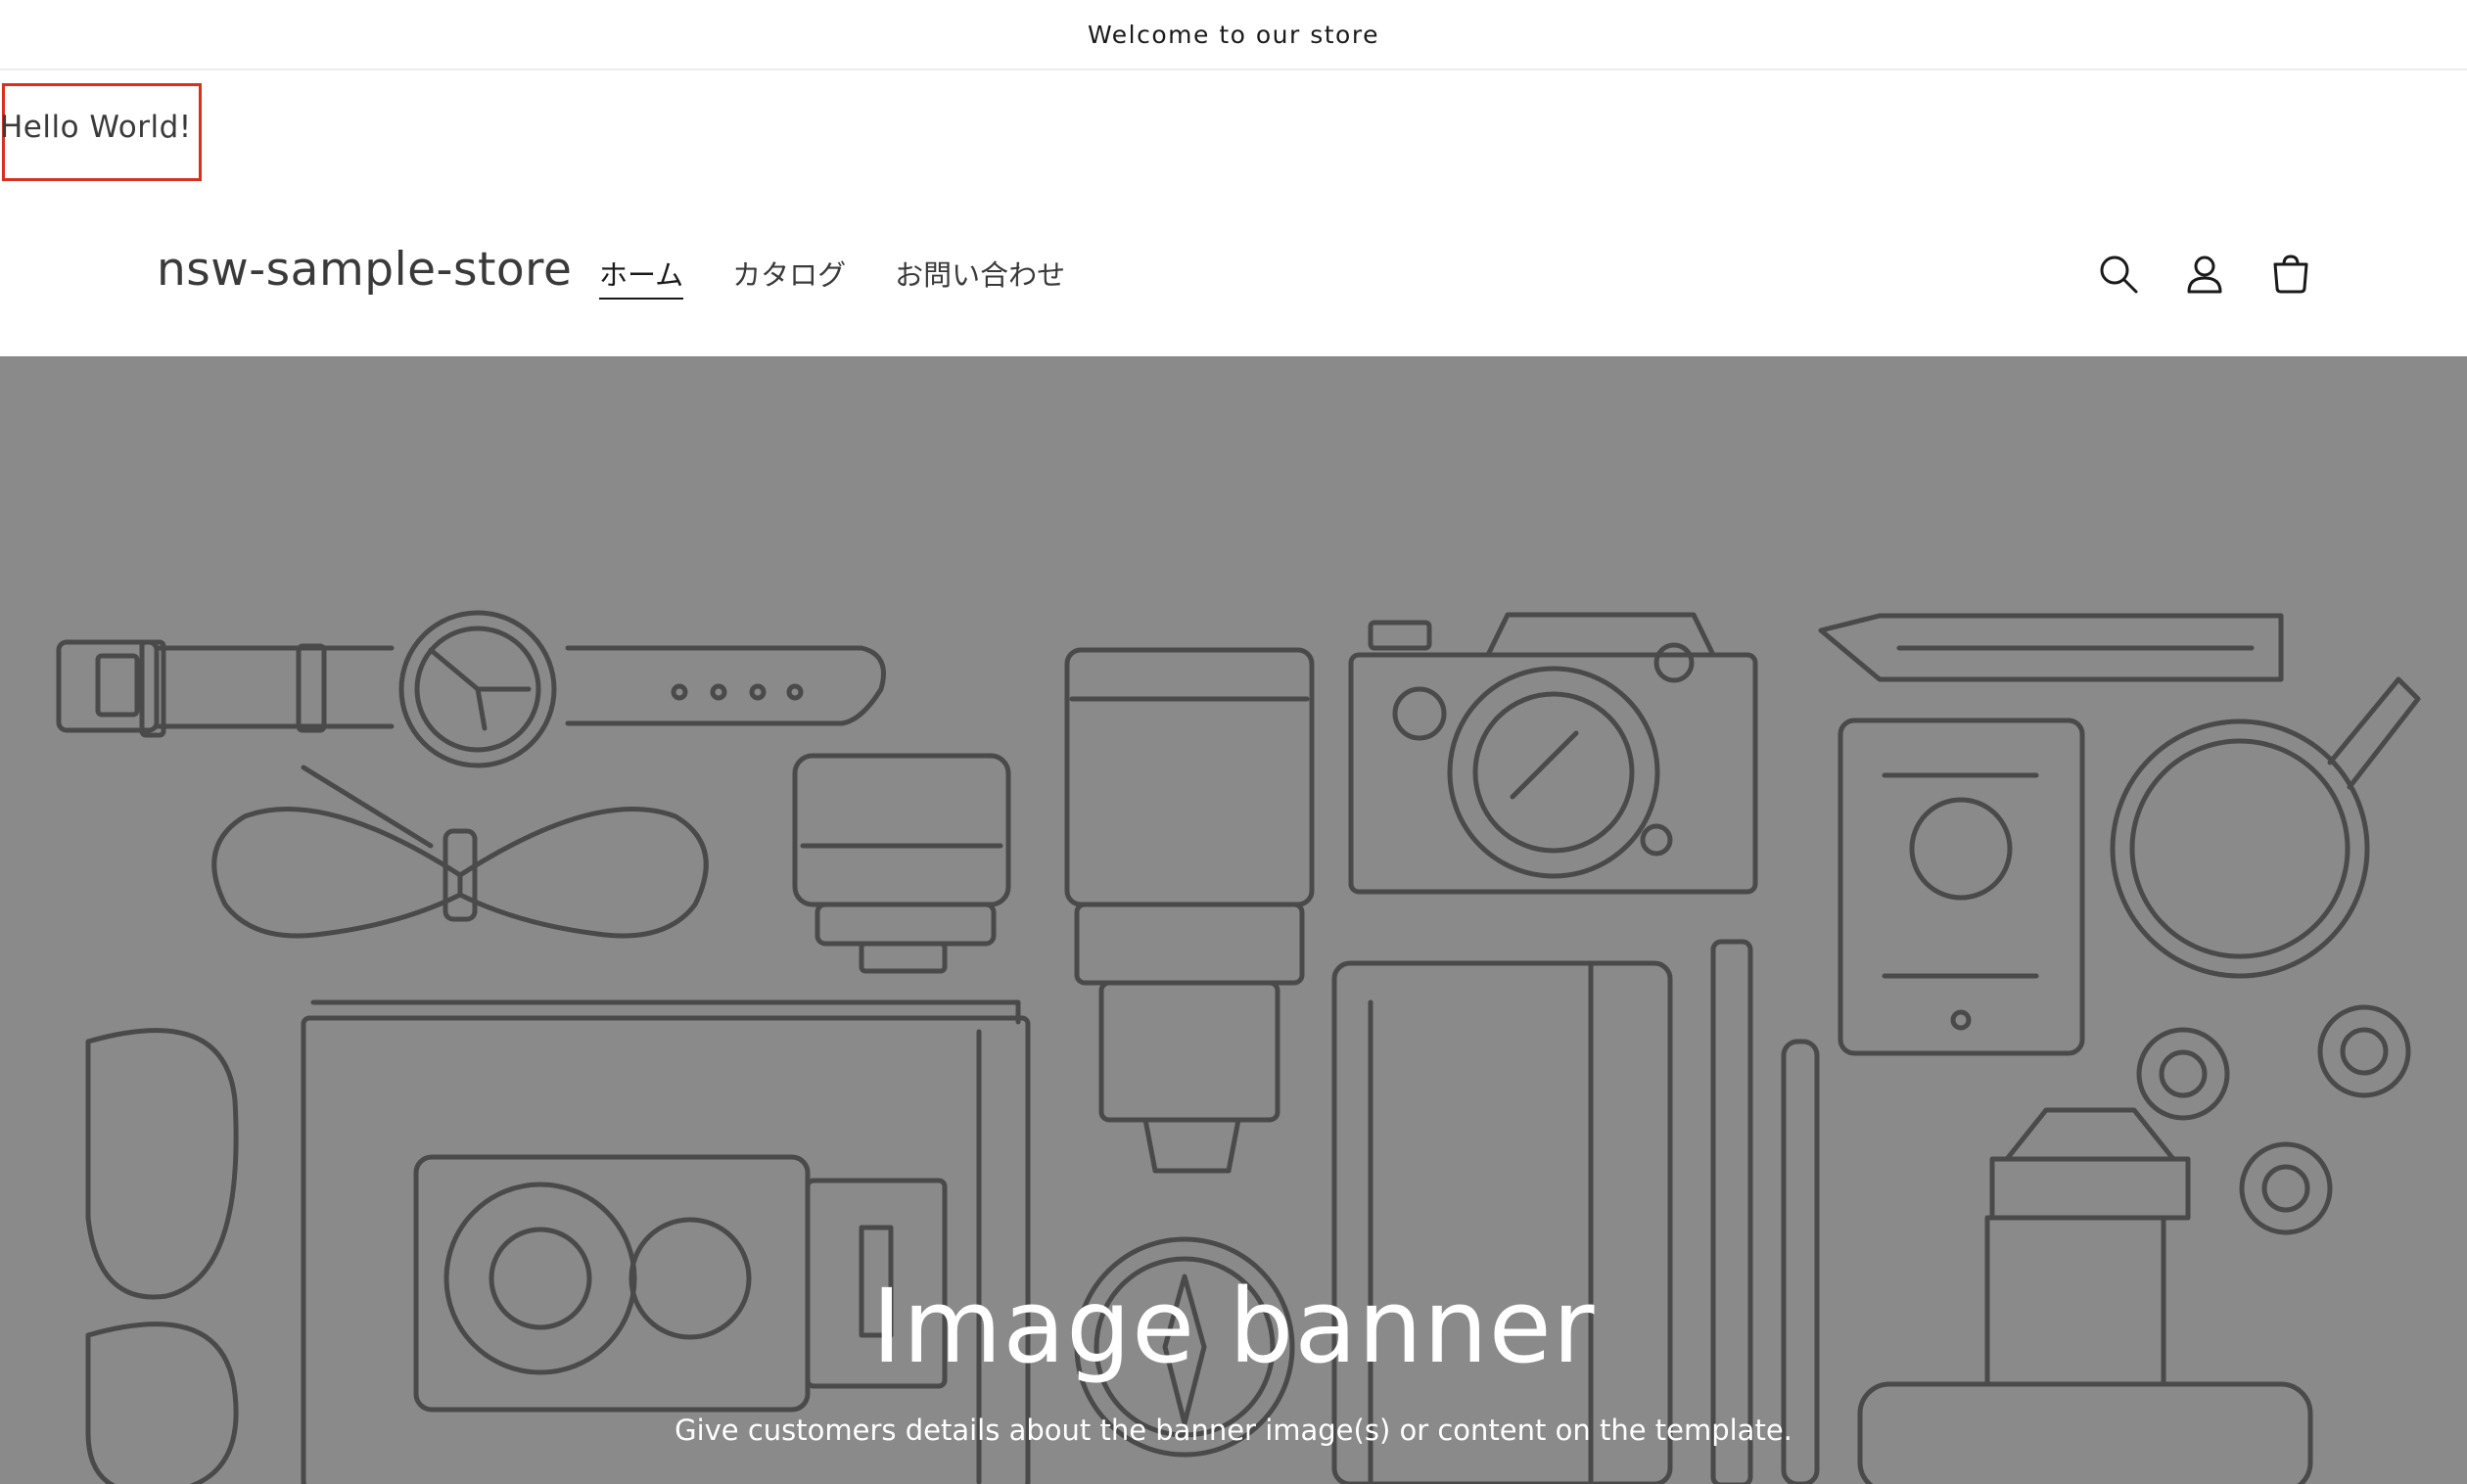 The height and width of the screenshot is (1484, 2467). What do you see at coordinates (471, 689) in the screenshot?
I see `watch-illustration` at bounding box center [471, 689].